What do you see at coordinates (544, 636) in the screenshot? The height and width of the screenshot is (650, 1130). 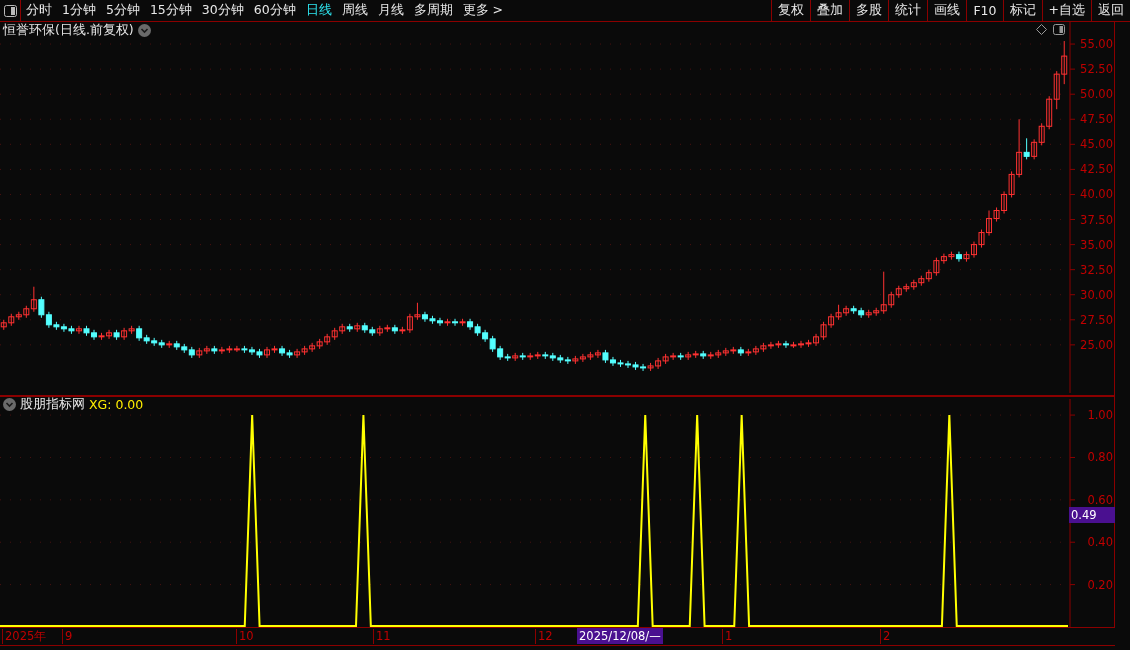 I see `axis-label: 12` at bounding box center [544, 636].